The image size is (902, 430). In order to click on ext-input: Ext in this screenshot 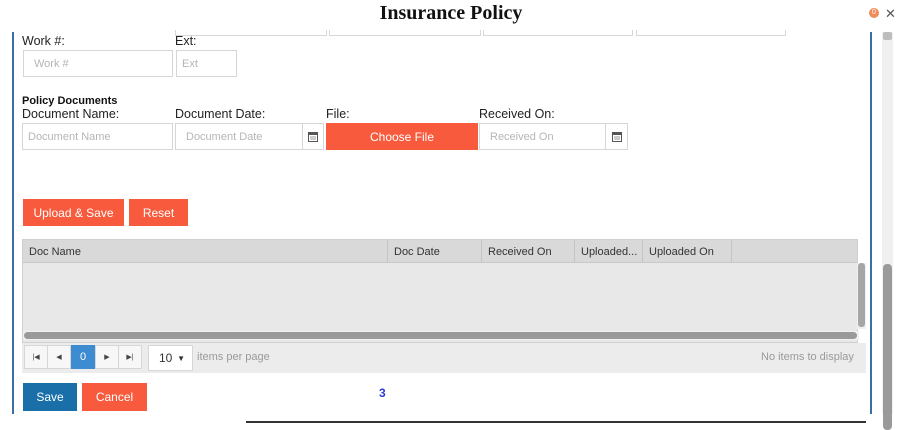, I will do `click(206, 63)`.